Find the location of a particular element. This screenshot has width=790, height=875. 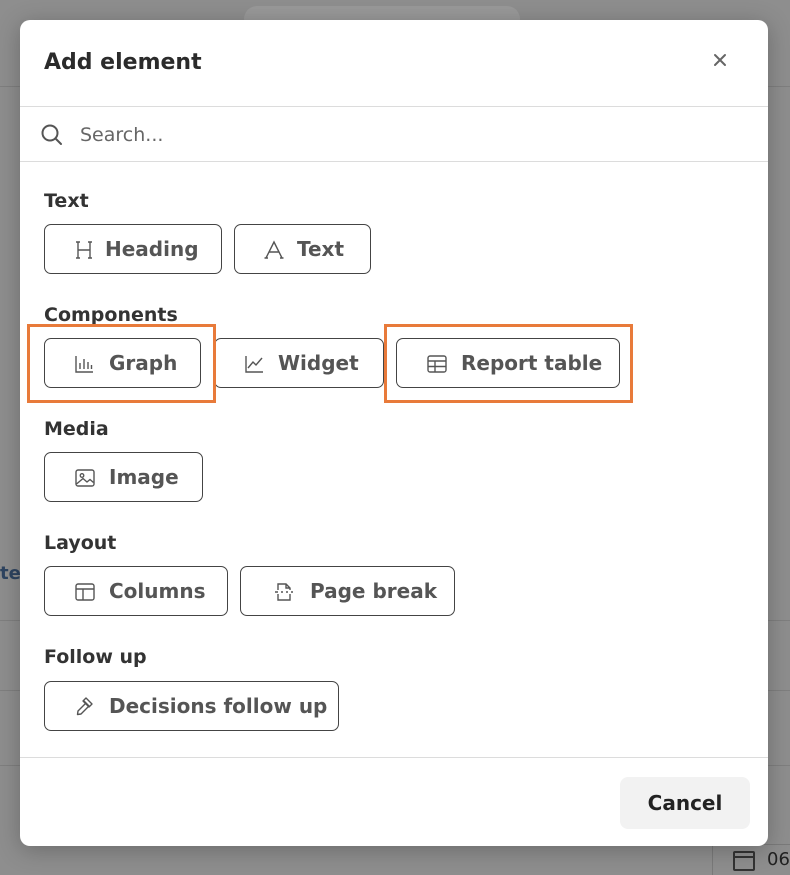

close-icon is located at coordinates (720, 60).